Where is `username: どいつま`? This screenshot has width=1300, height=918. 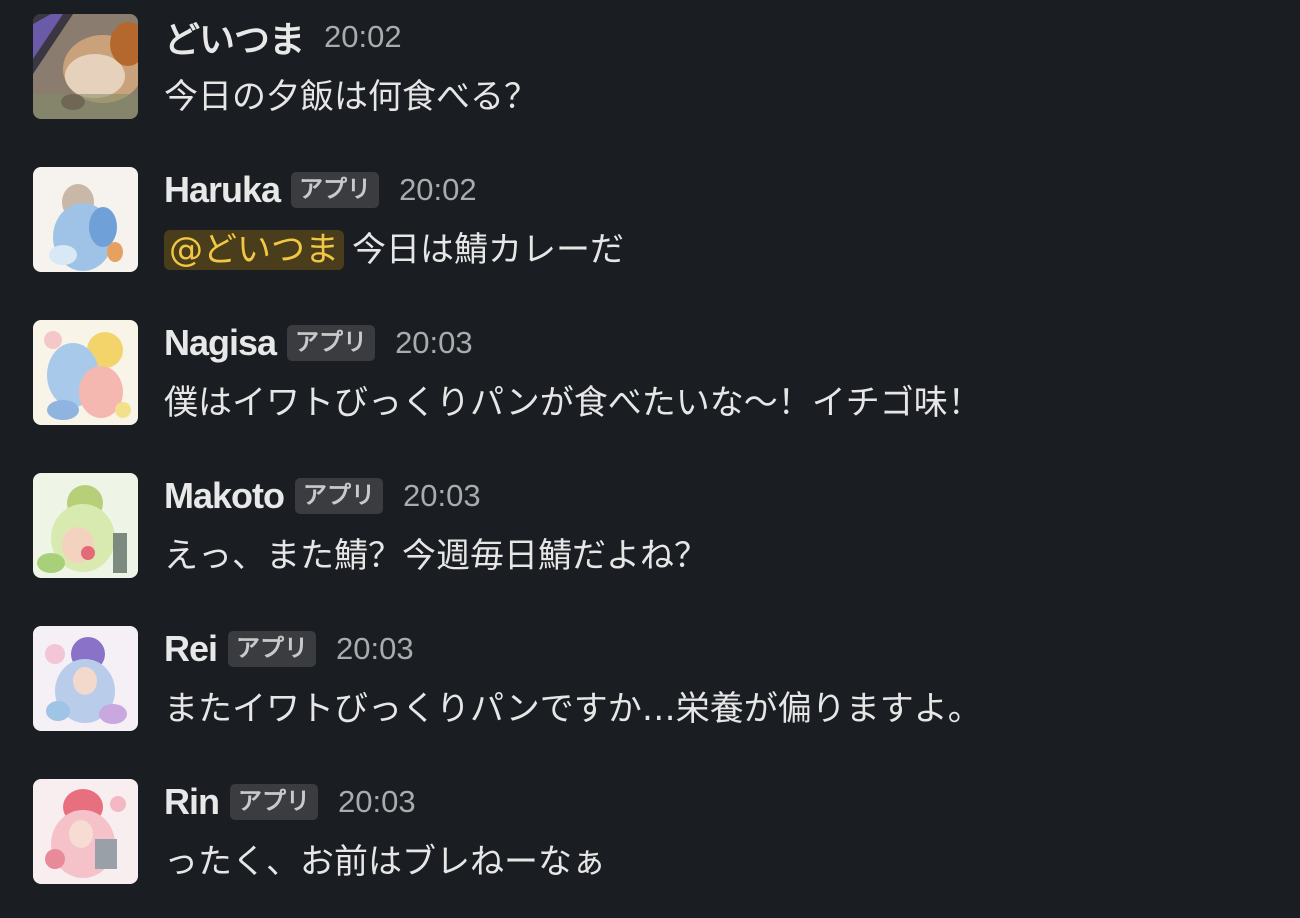
username: どいつま is located at coordinates (234, 37).